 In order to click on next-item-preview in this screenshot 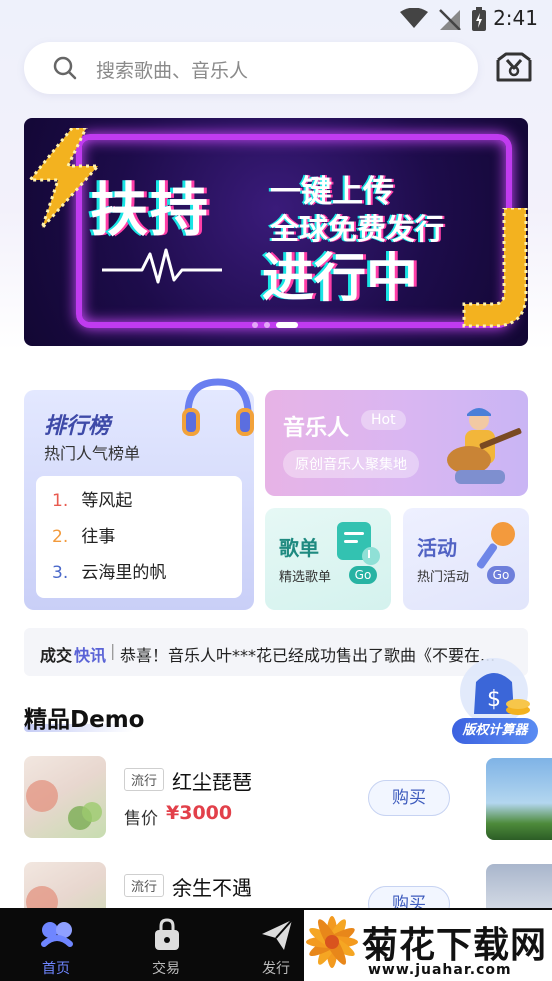, I will do `click(519, 799)`.